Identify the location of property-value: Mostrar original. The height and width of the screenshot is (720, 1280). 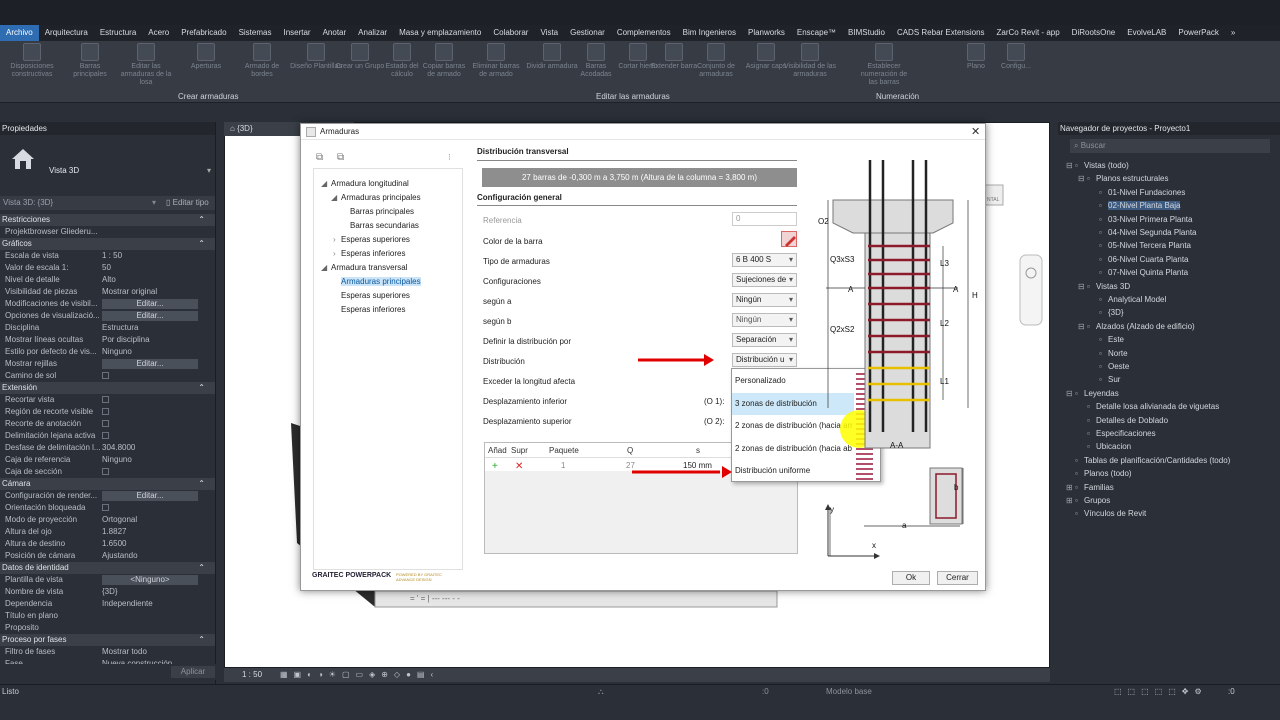
(157, 292).